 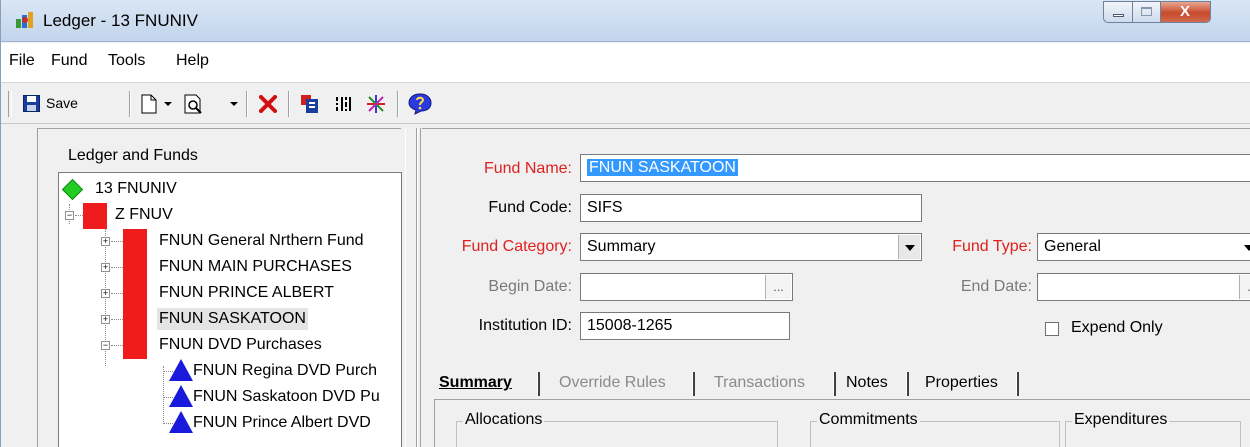 I want to click on tree-node-subfund: FNUN Regina DVD Purch, so click(x=229, y=370).